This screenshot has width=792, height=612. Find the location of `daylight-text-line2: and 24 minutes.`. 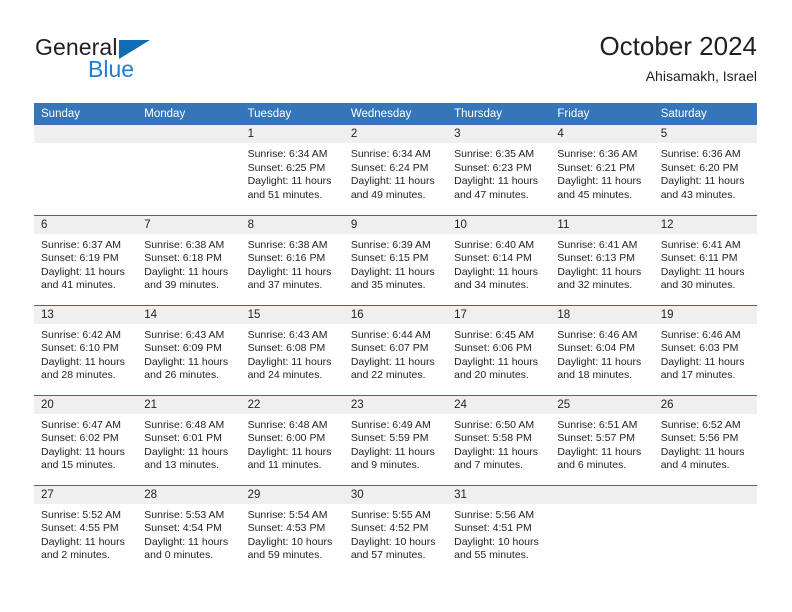

daylight-text-line2: and 24 minutes. is located at coordinates (285, 375).